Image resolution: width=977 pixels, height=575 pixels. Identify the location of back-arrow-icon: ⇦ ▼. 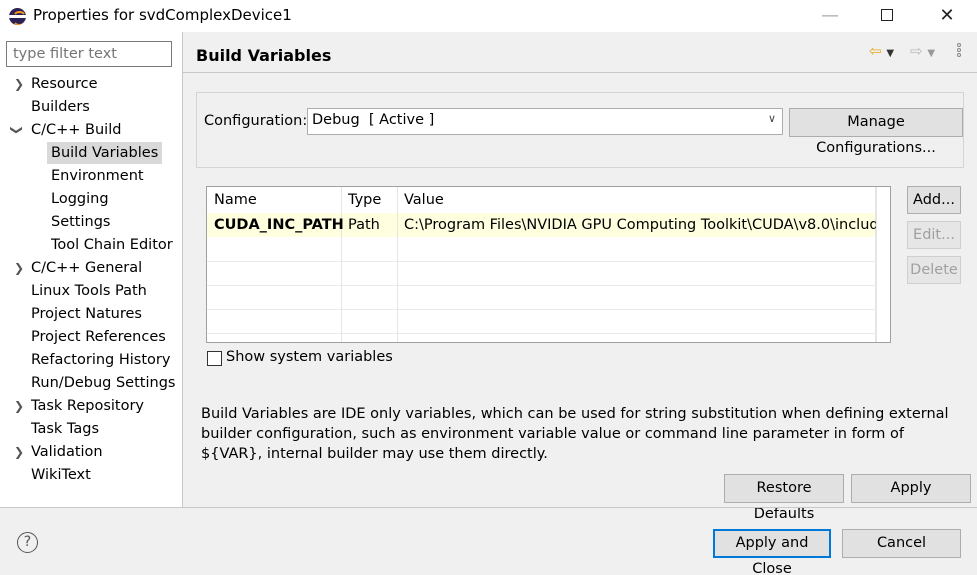
(881, 52).